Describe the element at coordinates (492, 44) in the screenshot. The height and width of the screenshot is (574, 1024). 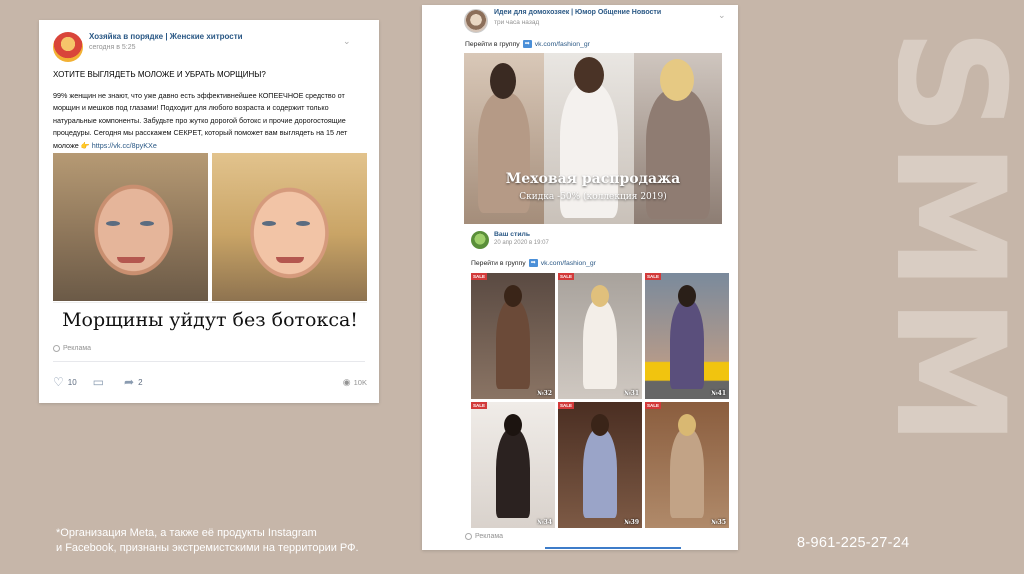
I see `goto-text: Перейти в группу` at that location.